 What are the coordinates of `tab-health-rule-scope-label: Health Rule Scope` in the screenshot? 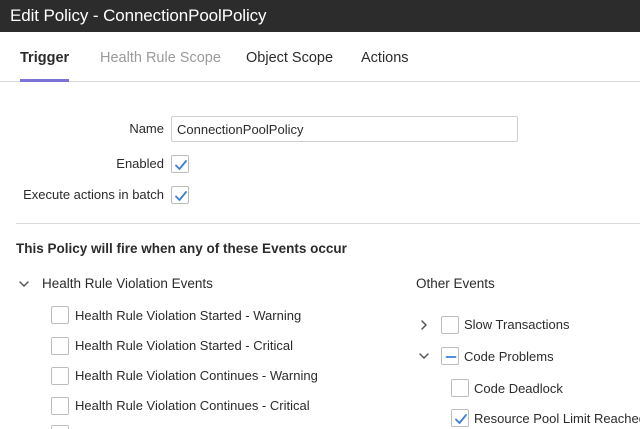 It's located at (160, 58).